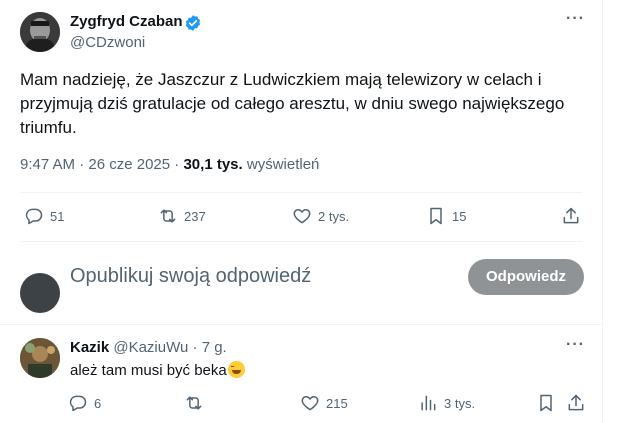  What do you see at coordinates (195, 216) in the screenshot?
I see `repost-count: 237` at bounding box center [195, 216].